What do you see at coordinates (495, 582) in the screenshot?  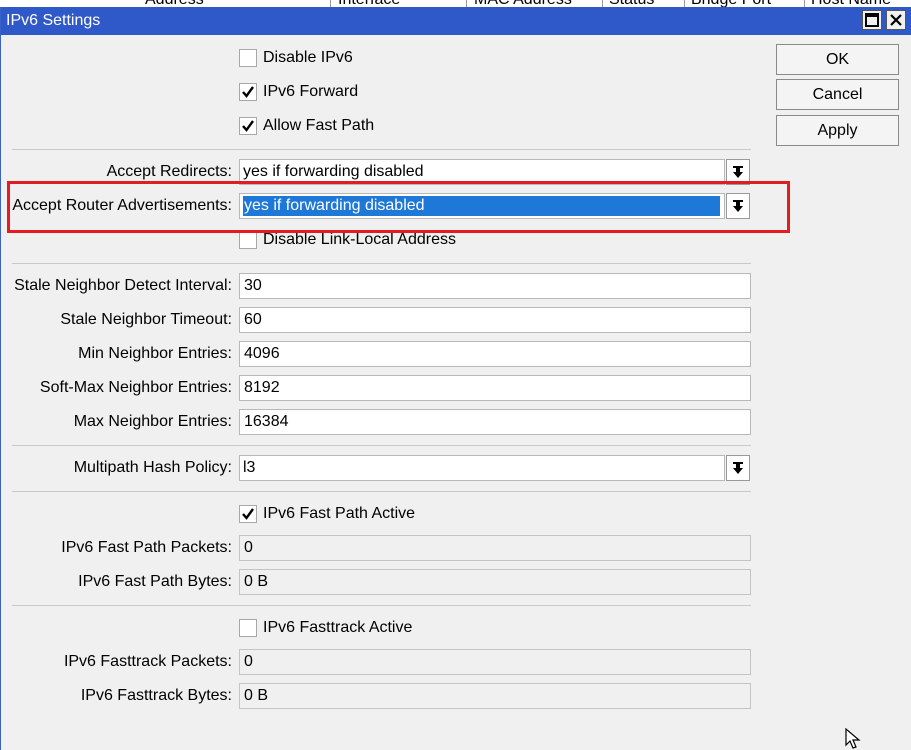 I see `ipv6-fast-path-bytes-value: 0 B` at bounding box center [495, 582].